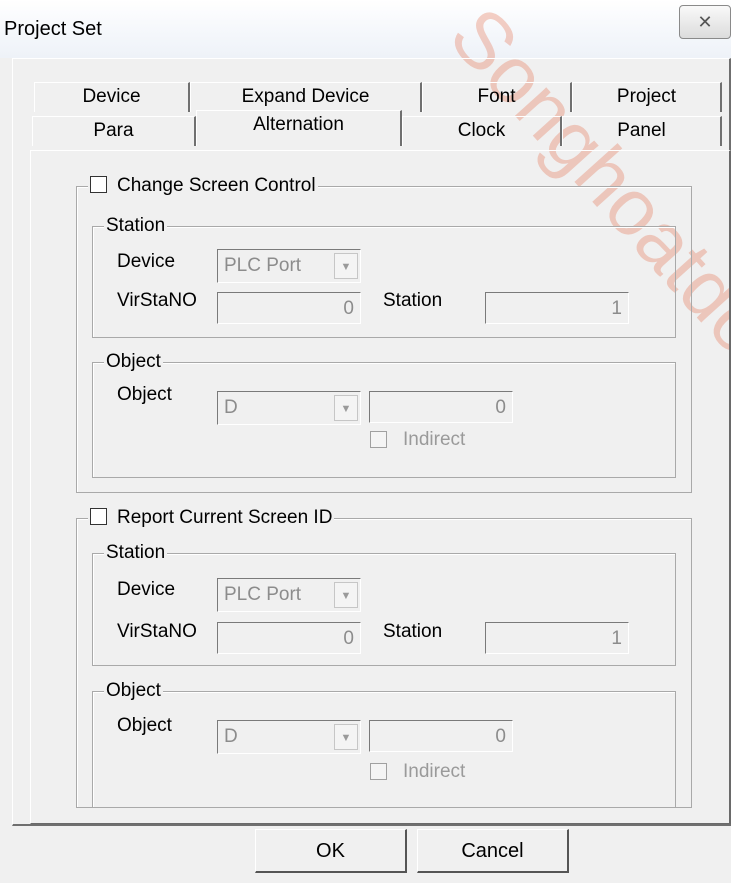 The image size is (731, 883). Describe the element at coordinates (493, 851) in the screenshot. I see `cancel-button: Cancel` at that location.